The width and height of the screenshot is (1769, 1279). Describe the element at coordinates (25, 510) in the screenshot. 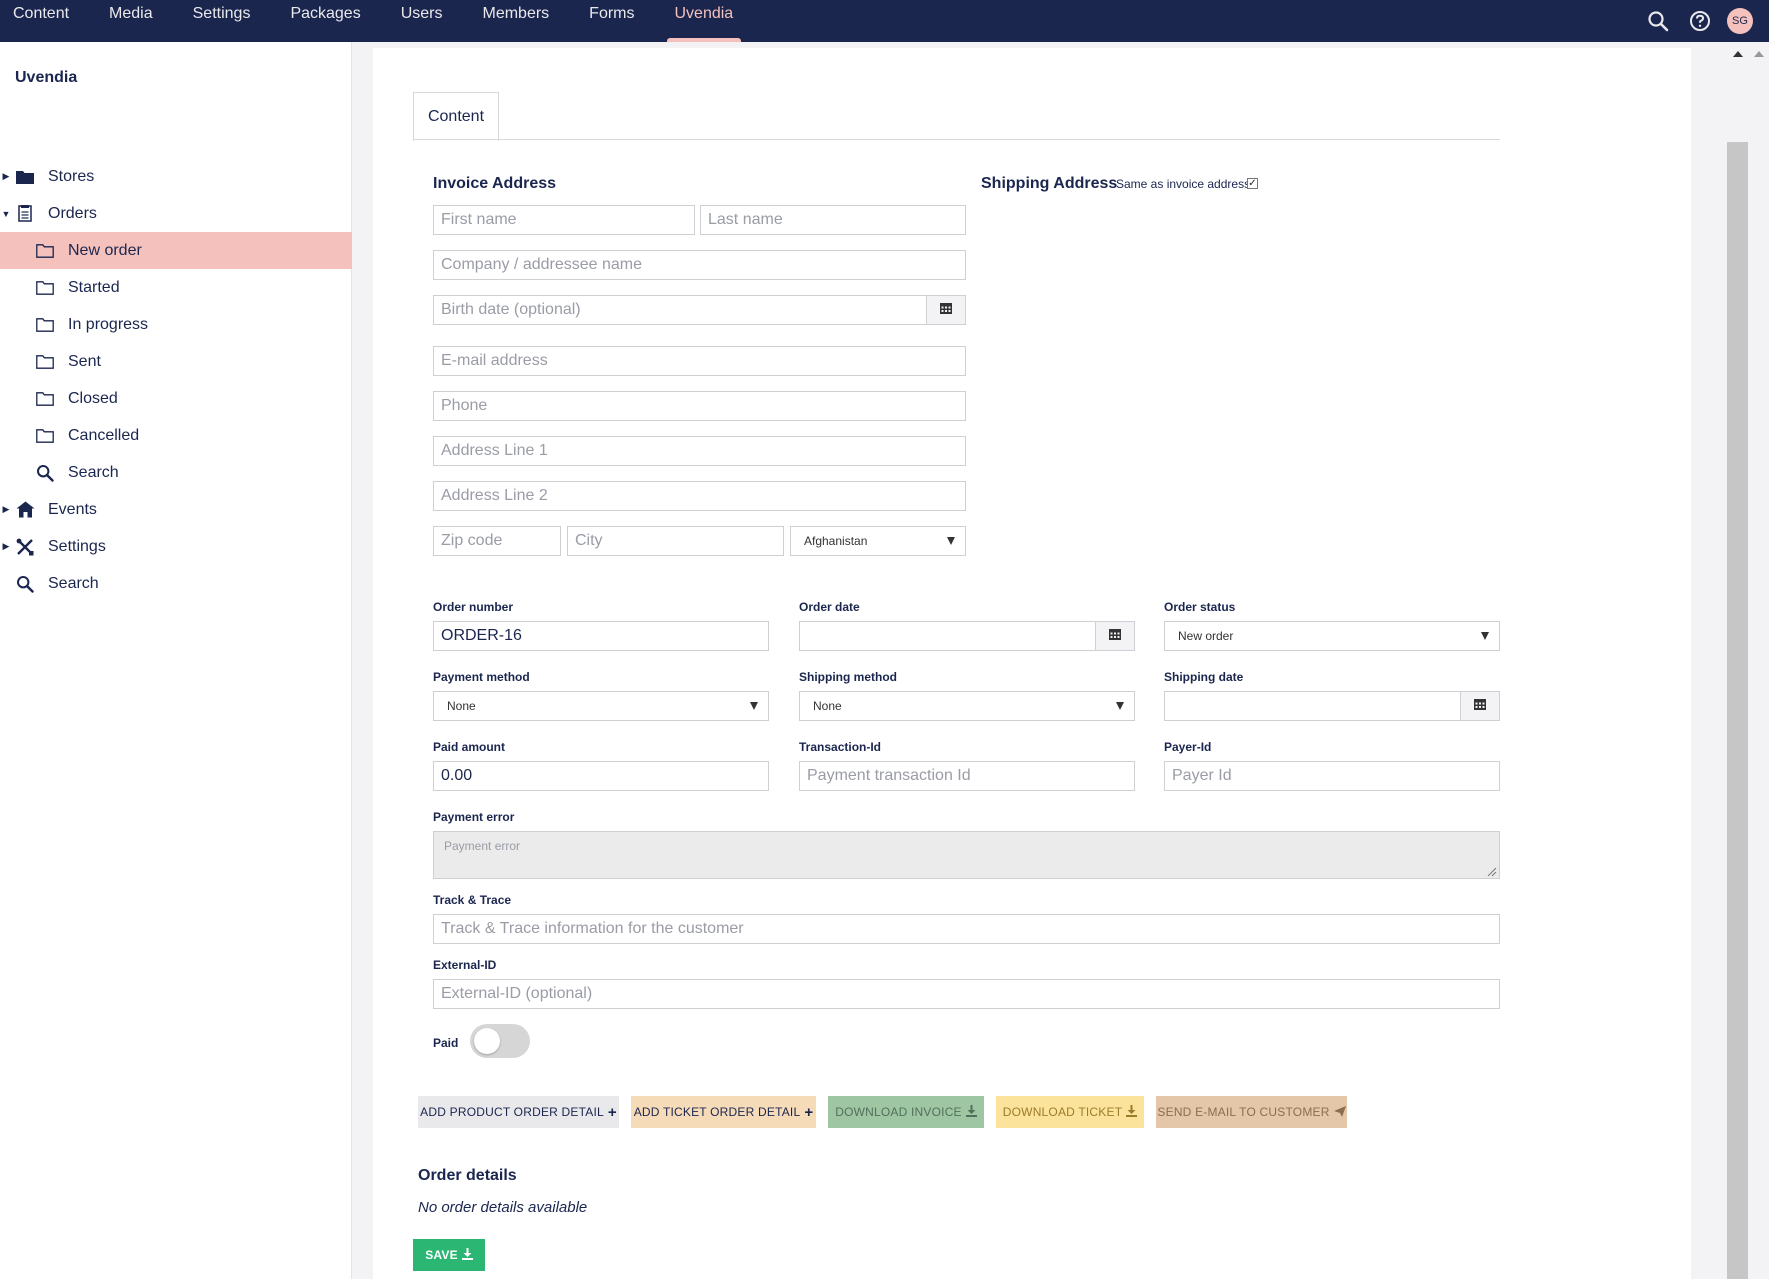

I see `events-icon` at that location.